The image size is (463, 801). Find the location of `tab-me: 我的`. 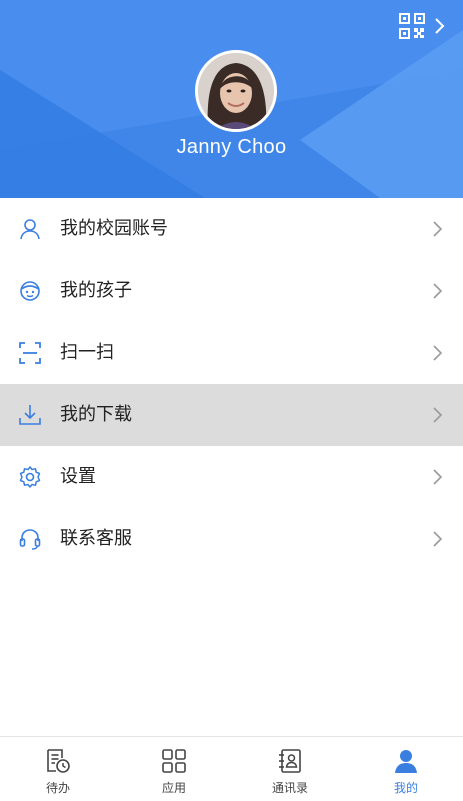

tab-me: 我的 is located at coordinates (405, 769).